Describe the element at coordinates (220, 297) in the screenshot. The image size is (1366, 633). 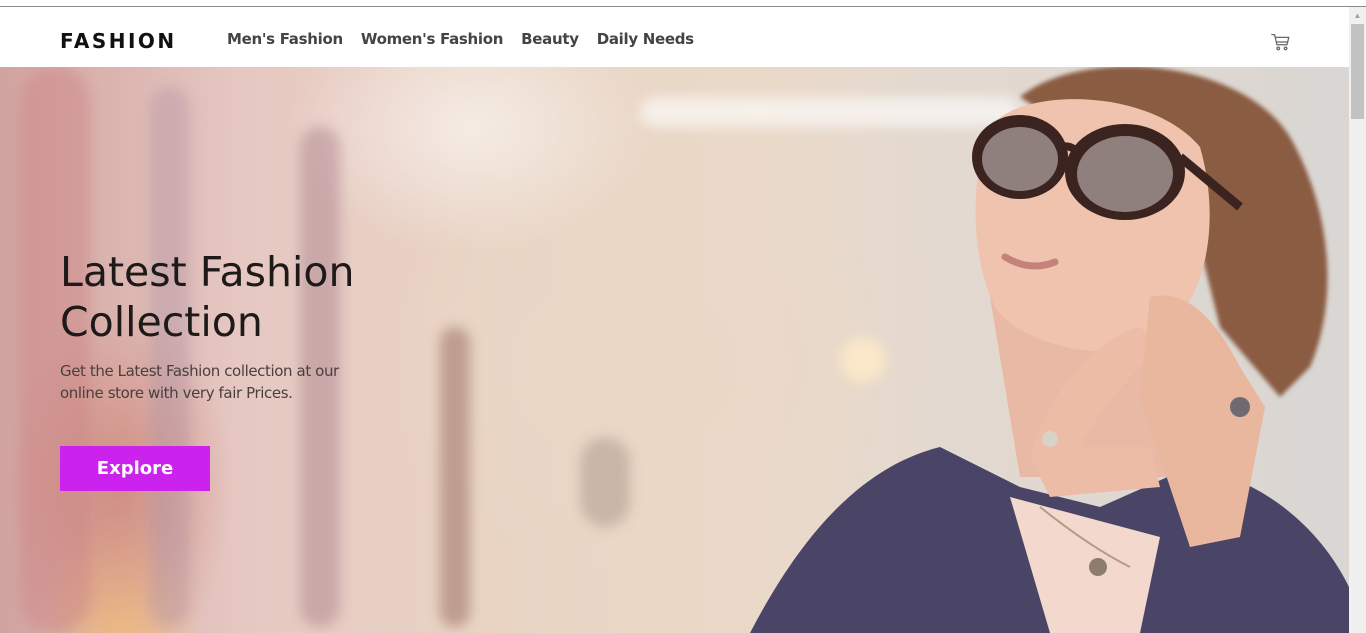
I see `hero-title: Latest Fashion Collection` at that location.